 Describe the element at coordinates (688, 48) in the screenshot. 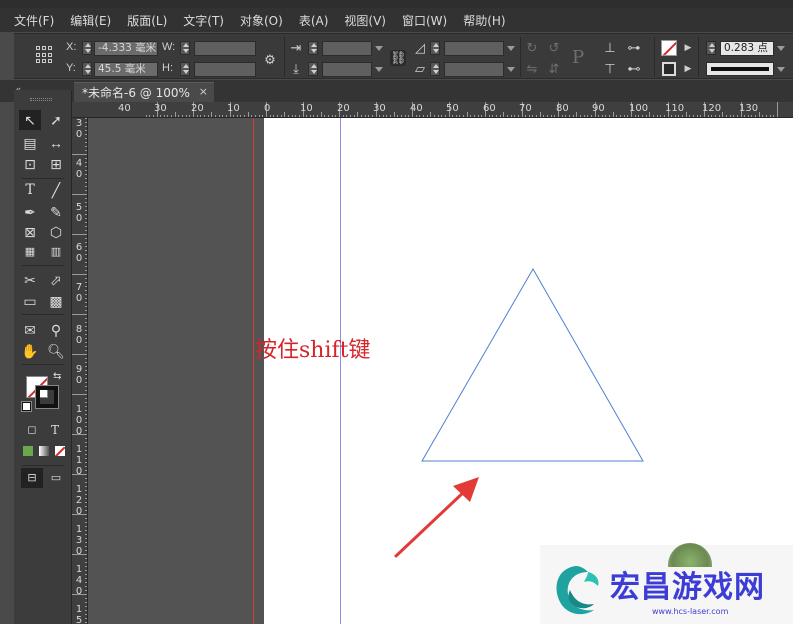

I see `fill-dropdown-icon: ▶` at that location.